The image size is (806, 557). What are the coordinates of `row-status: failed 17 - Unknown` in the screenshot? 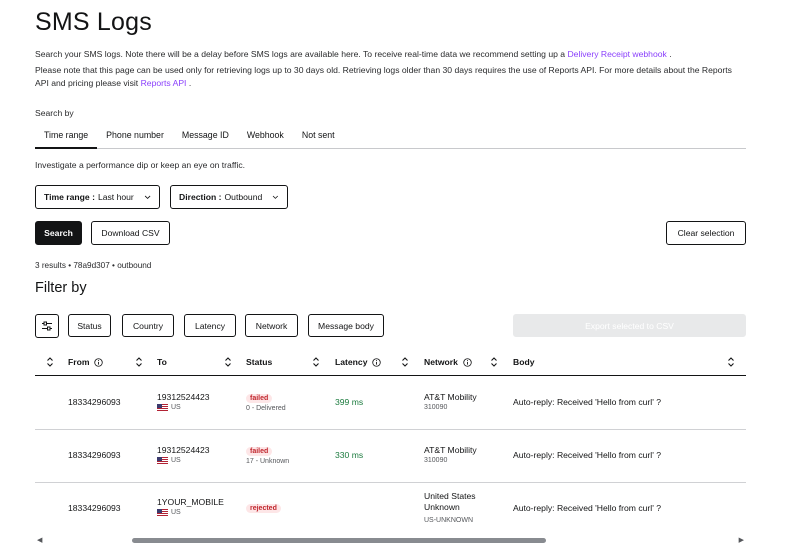 It's located at (267, 455).